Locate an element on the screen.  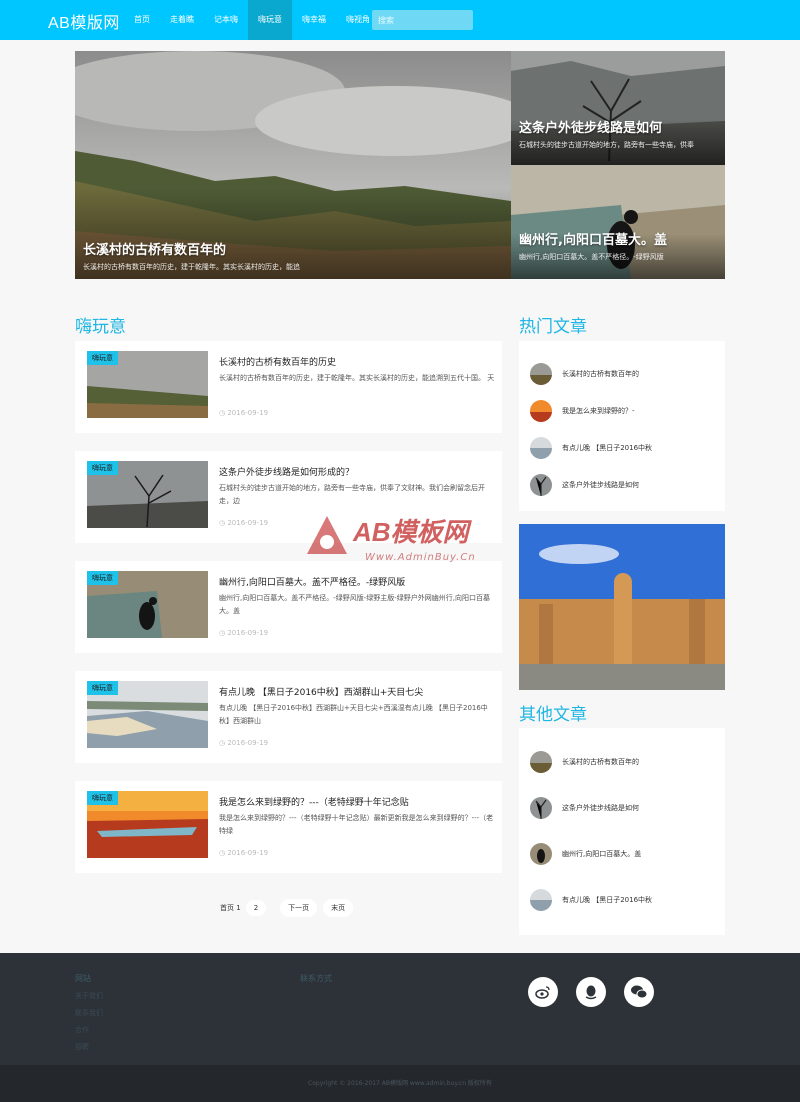
banner-side-2-desc: 幽州行,向阳口百墓大。盖不严格径。-绿野风版 is located at coordinates (591, 257).